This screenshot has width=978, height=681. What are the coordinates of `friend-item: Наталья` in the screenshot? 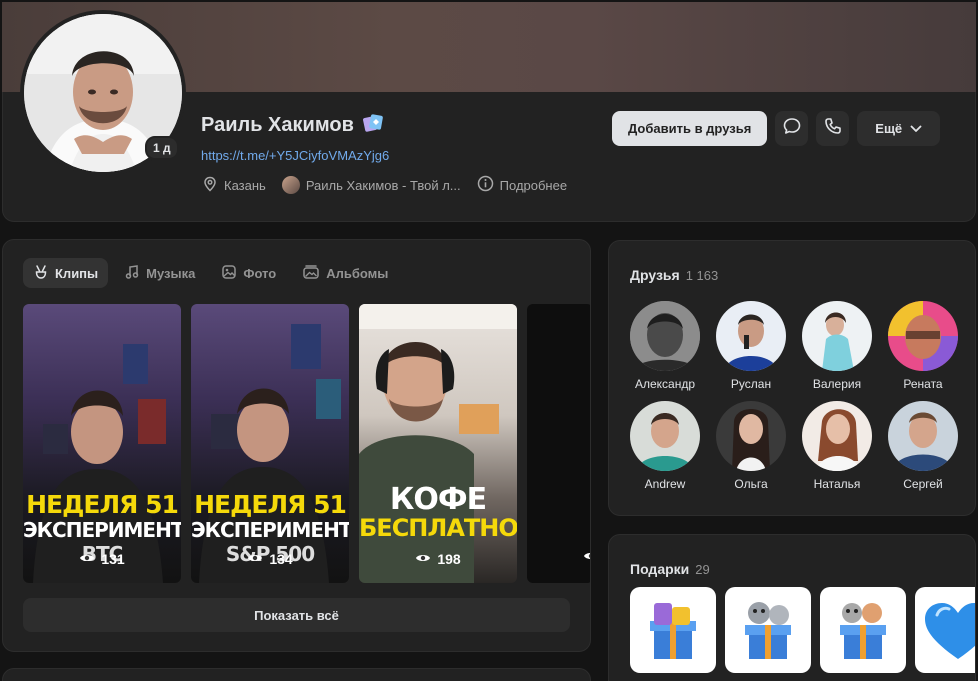 It's located at (837, 446).